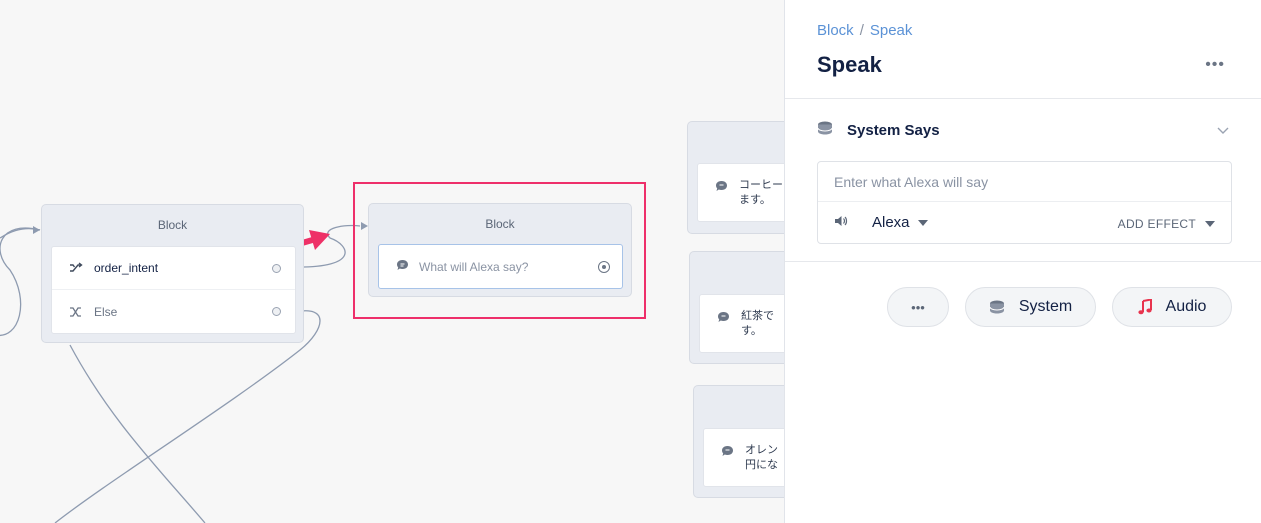 This screenshot has height=523, width=1261. Describe the element at coordinates (126, 268) in the screenshot. I see `intent-label: order_intent` at that location.